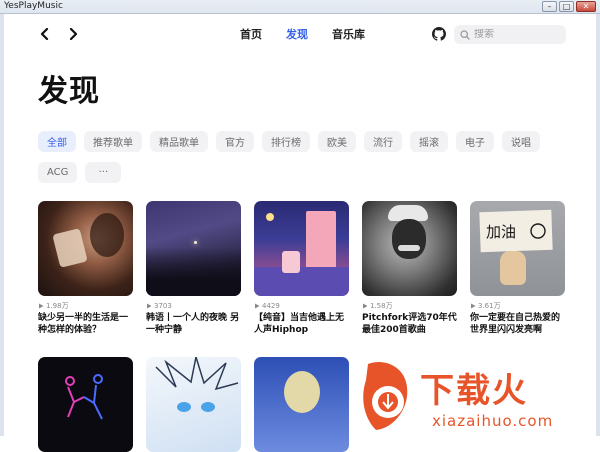 The height and width of the screenshot is (452, 600). What do you see at coordinates (489, 305) in the screenshot?
I see `play-count-value: 3.61万` at bounding box center [489, 305].